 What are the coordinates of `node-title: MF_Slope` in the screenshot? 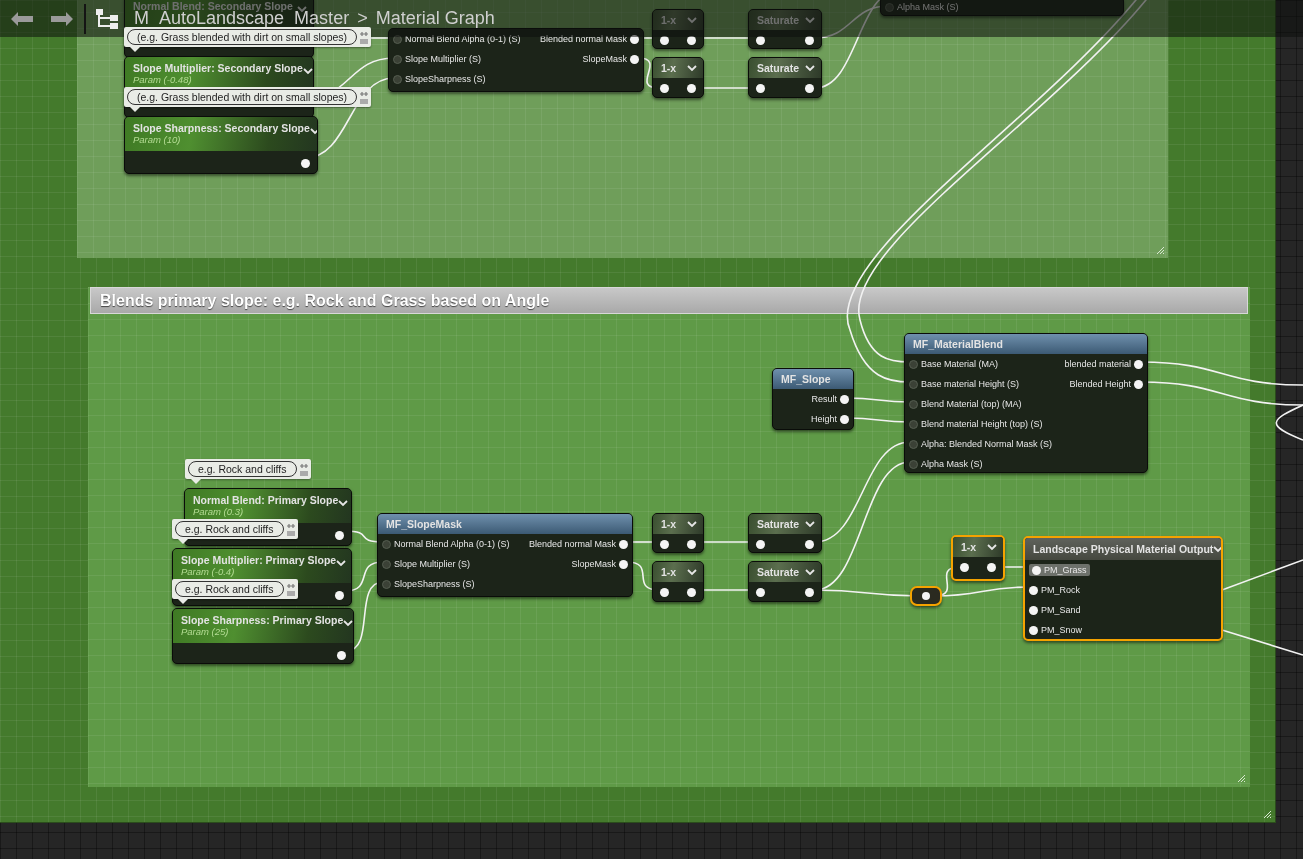 It's located at (806, 379).